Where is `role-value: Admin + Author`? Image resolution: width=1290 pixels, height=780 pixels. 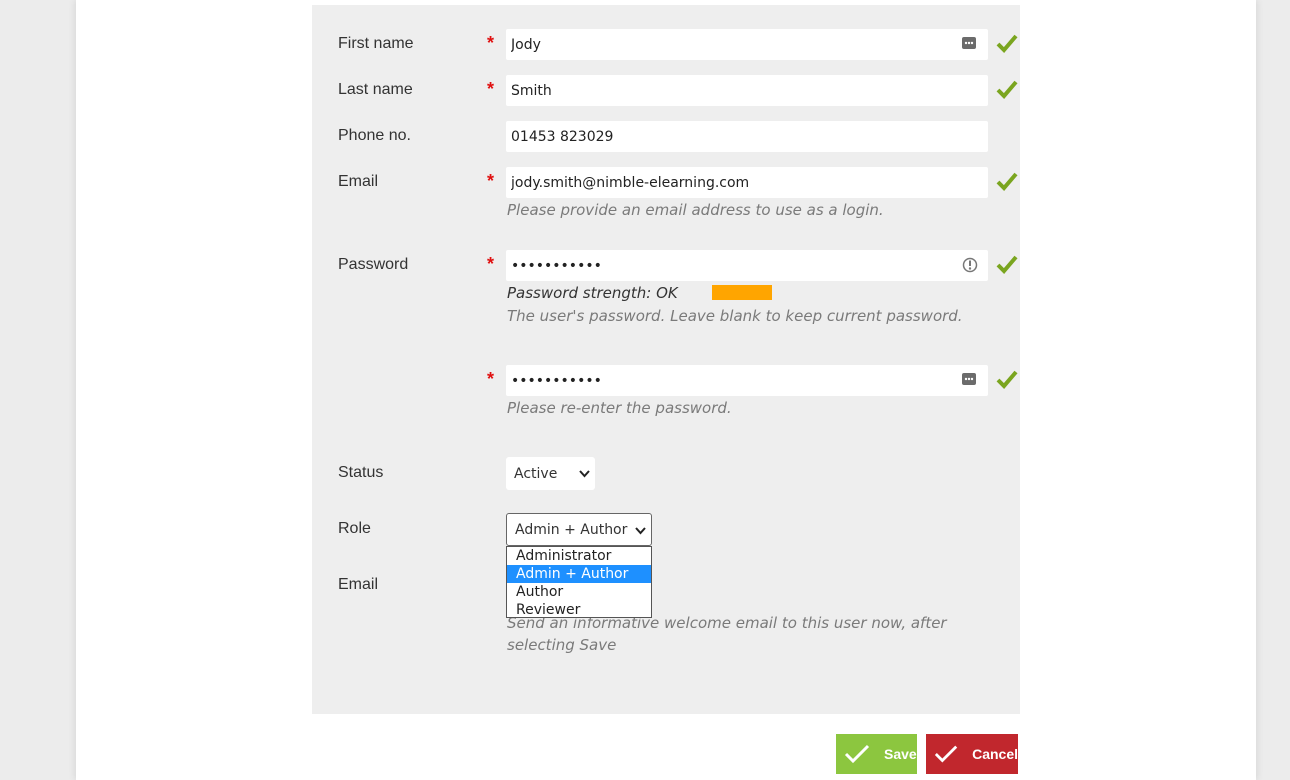 role-value: Admin + Author is located at coordinates (571, 529).